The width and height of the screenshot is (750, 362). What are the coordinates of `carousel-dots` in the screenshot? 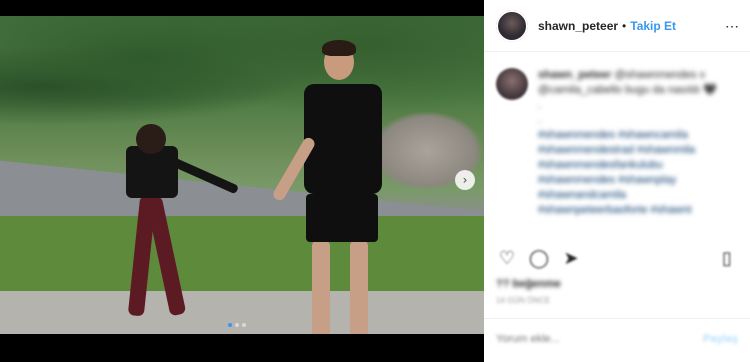 It's located at (237, 325).